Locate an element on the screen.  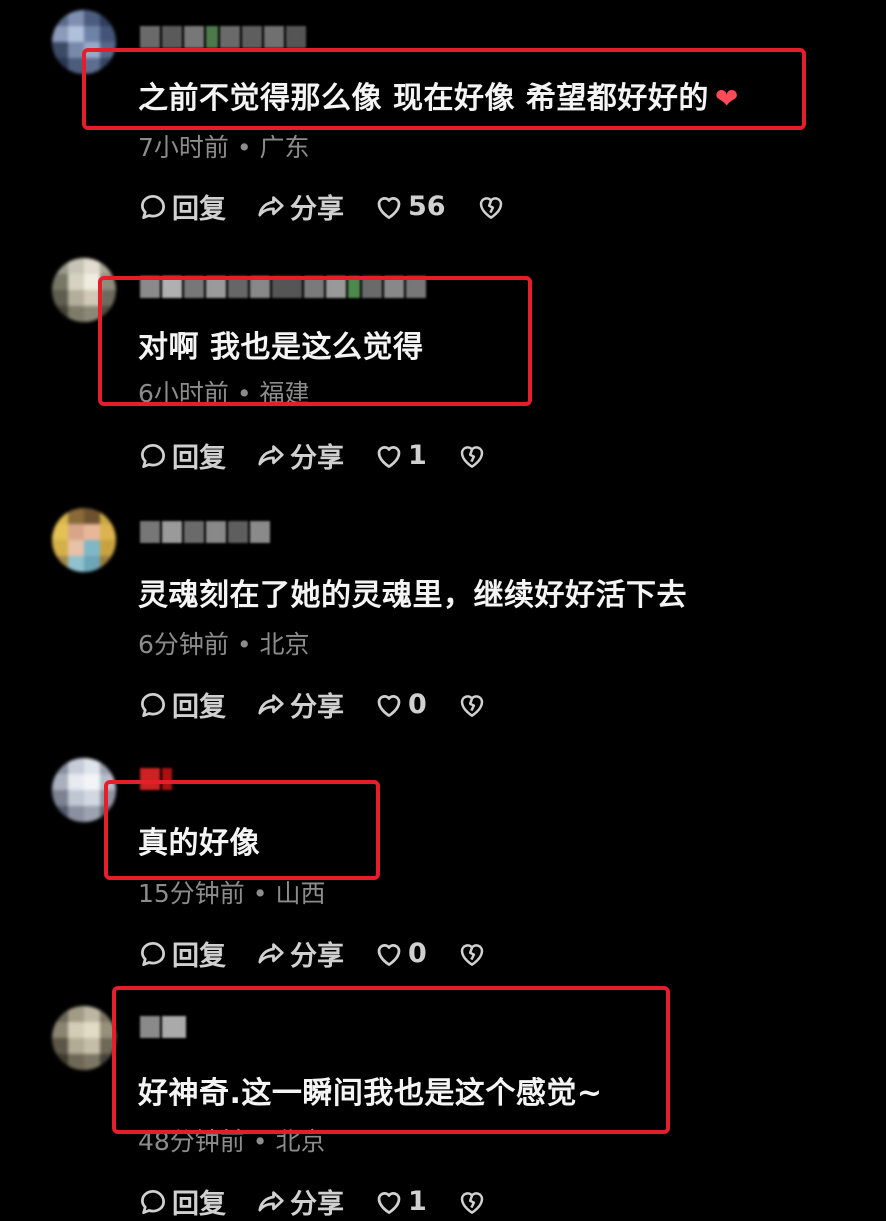
comment-text: 好神奇.这一瞬间我也是这个感觉~ is located at coordinates (370, 1093).